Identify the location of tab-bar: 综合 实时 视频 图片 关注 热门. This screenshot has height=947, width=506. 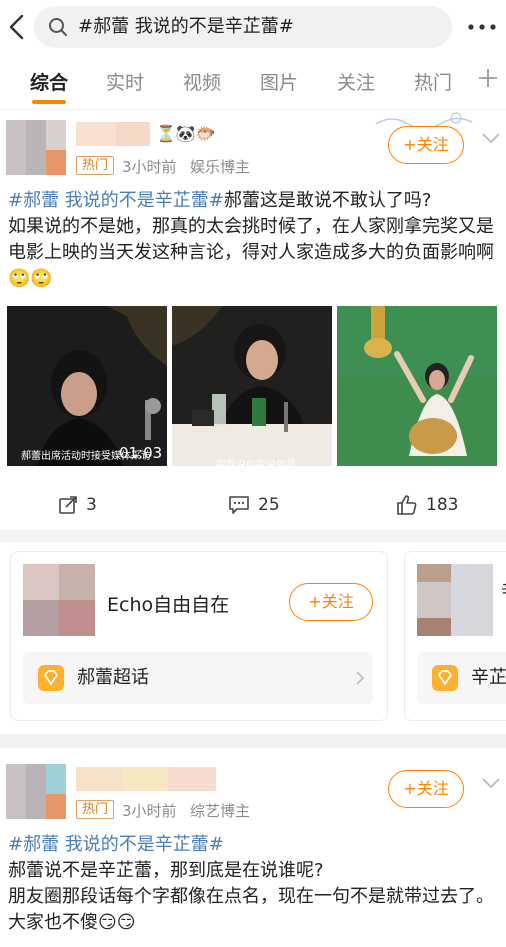
(253, 82).